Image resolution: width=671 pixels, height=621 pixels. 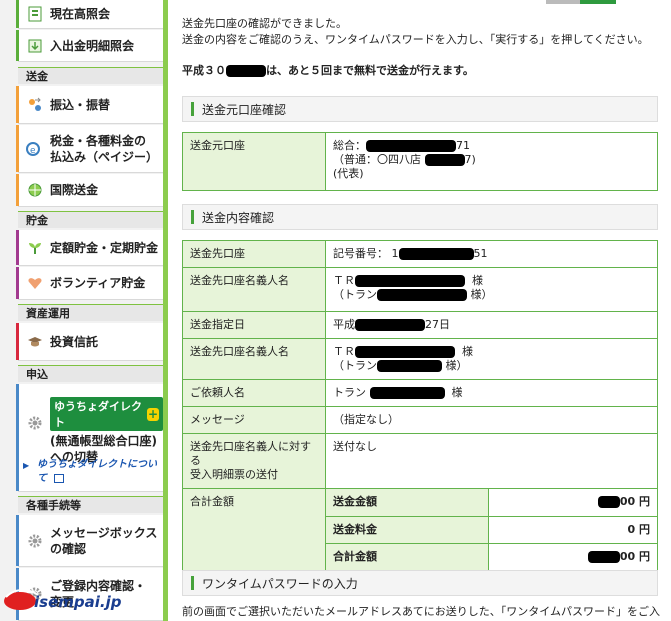 I want to click on value-statement-delivery: 送付なし, so click(x=491, y=461).